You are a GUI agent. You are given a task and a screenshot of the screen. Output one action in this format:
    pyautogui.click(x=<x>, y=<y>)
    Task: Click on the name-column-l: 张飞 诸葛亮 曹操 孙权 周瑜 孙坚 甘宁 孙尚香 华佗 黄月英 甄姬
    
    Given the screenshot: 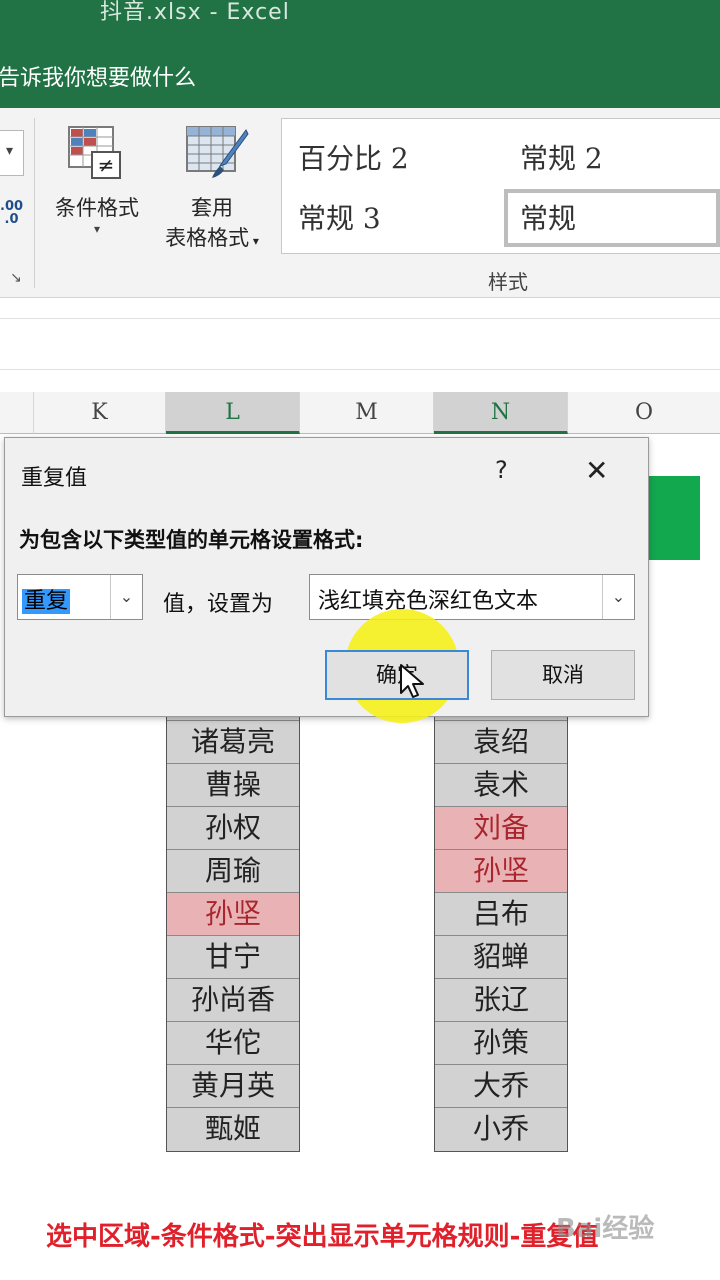 What is the action you would take?
    pyautogui.click(x=233, y=925)
    